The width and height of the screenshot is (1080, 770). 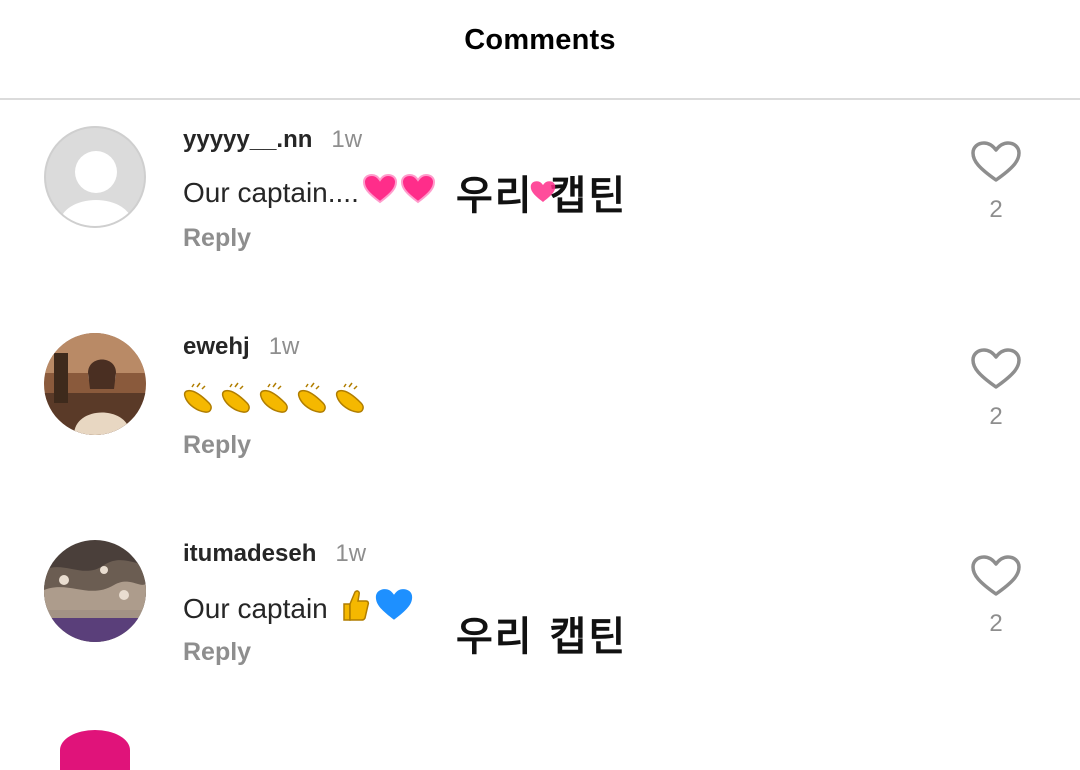 I want to click on comment-text, so click(x=276, y=401).